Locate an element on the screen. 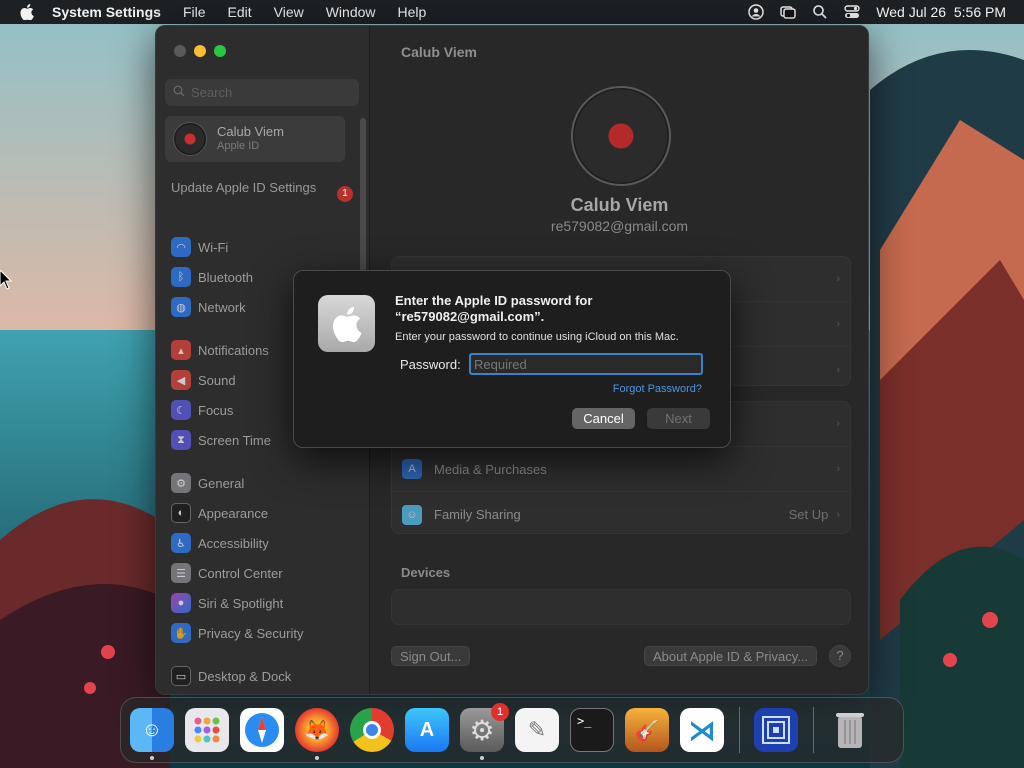 The image size is (1024, 768). menu-help: Help is located at coordinates (412, 12).